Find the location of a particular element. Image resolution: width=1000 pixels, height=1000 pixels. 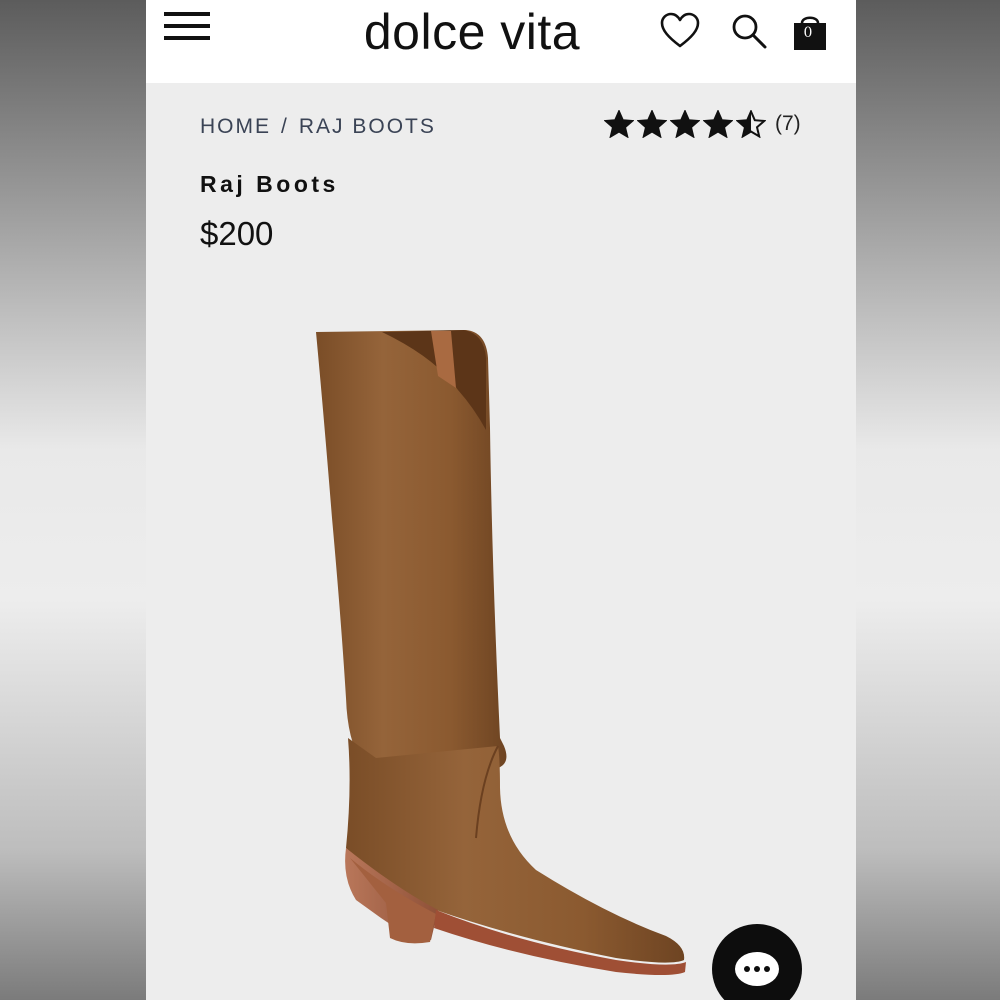

rating-summary: (7) is located at coordinates (702, 127).